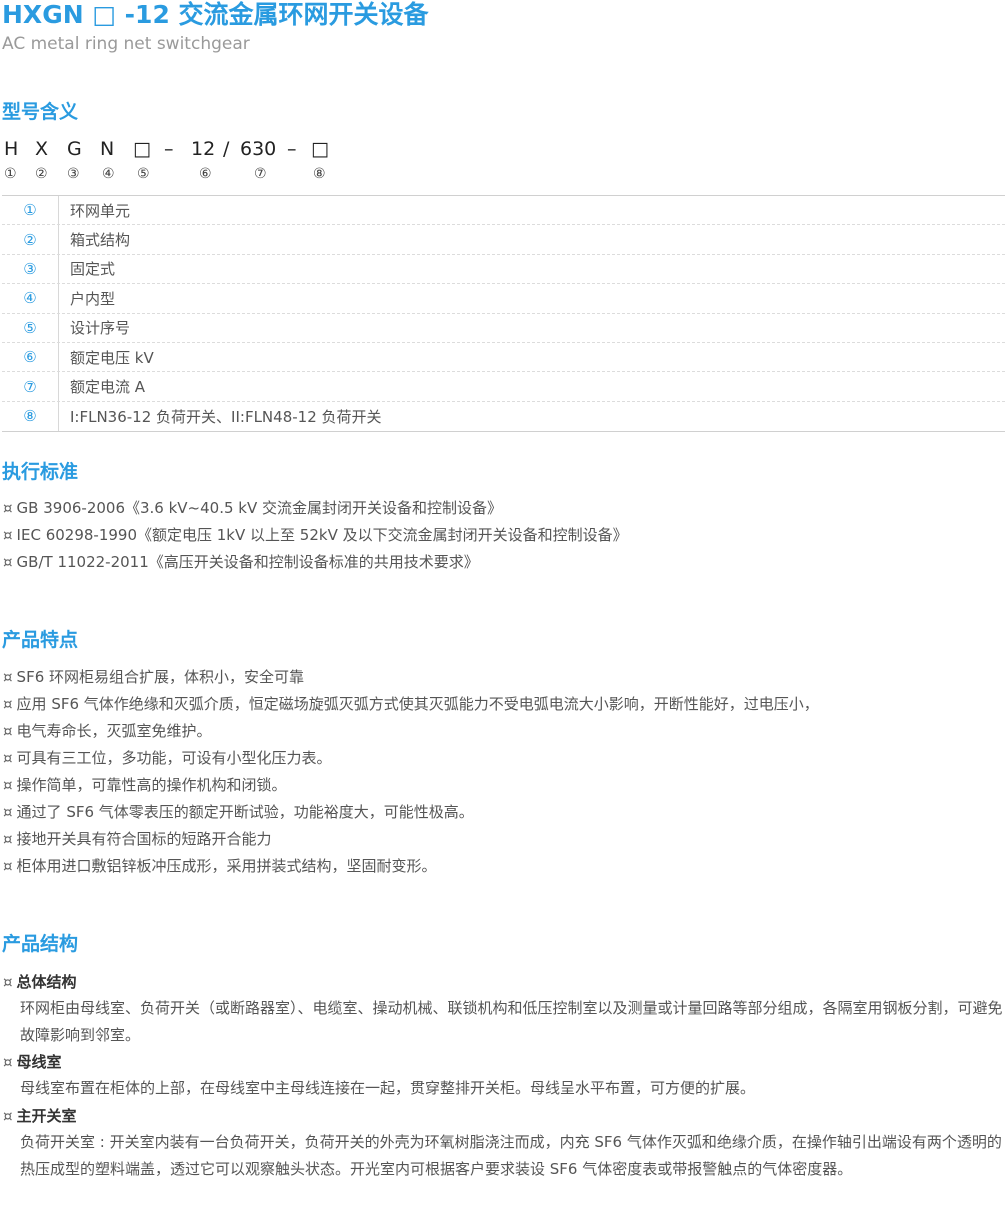 Image resolution: width=1008 pixels, height=1208 pixels. Describe the element at coordinates (174, 758) in the screenshot. I see `list-item-text: 可具有三工位，多功能，可设有小型化压力表。` at that location.